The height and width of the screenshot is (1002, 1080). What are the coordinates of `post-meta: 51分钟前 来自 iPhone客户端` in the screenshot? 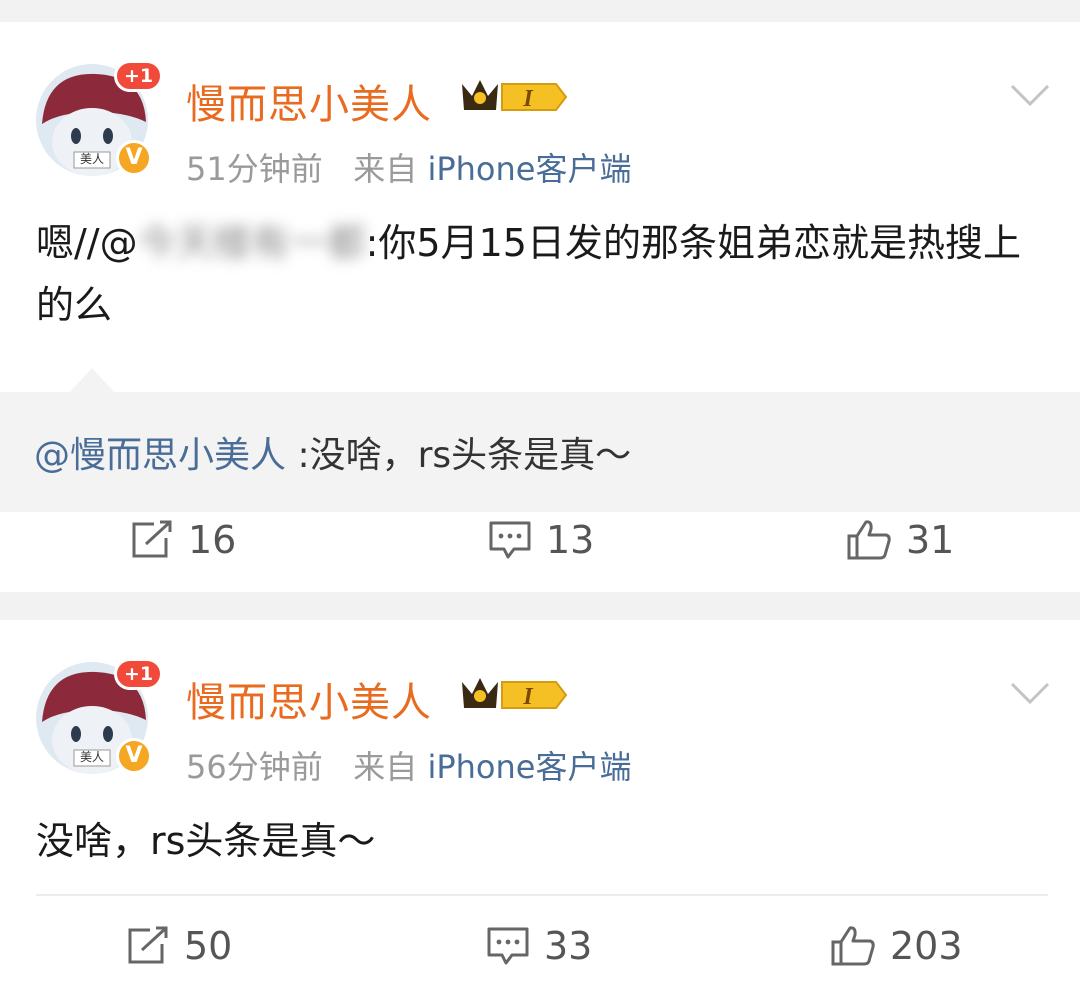 It's located at (408, 167).